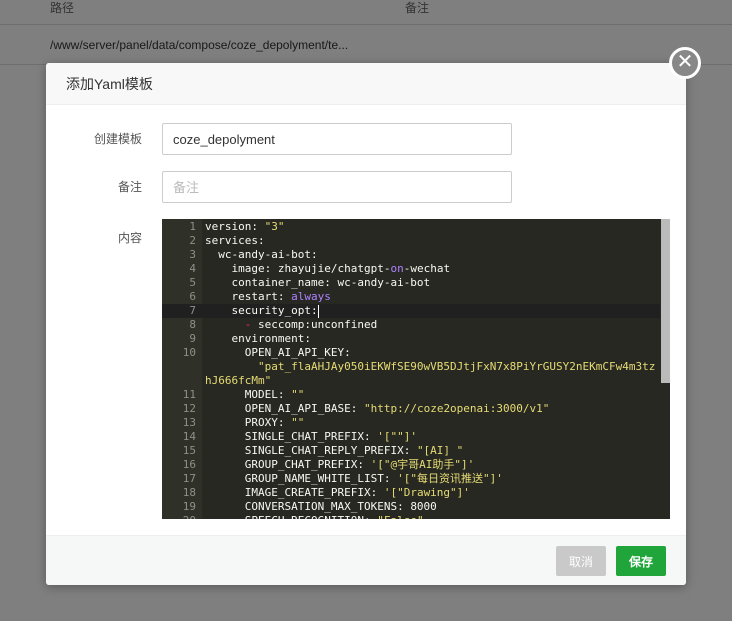 The image size is (732, 621). What do you see at coordinates (235, 240) in the screenshot?
I see `code-token: services:` at bounding box center [235, 240].